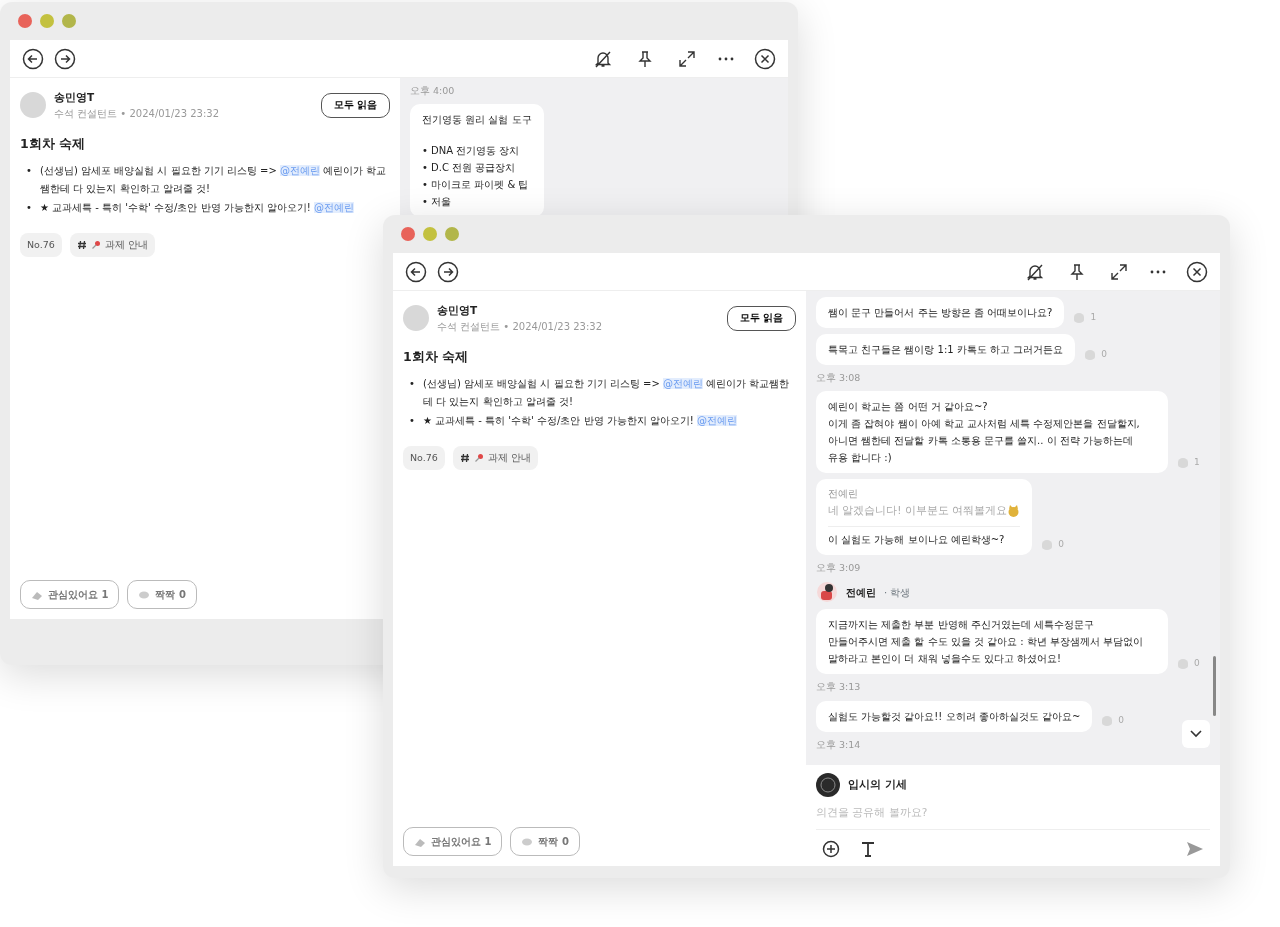 The width and height of the screenshot is (1280, 927). What do you see at coordinates (946, 350) in the screenshot?
I see `message-text: 특목고 친구들은 쌤이랑 1:1 카톡도 하고 그러거든요` at bounding box center [946, 350].